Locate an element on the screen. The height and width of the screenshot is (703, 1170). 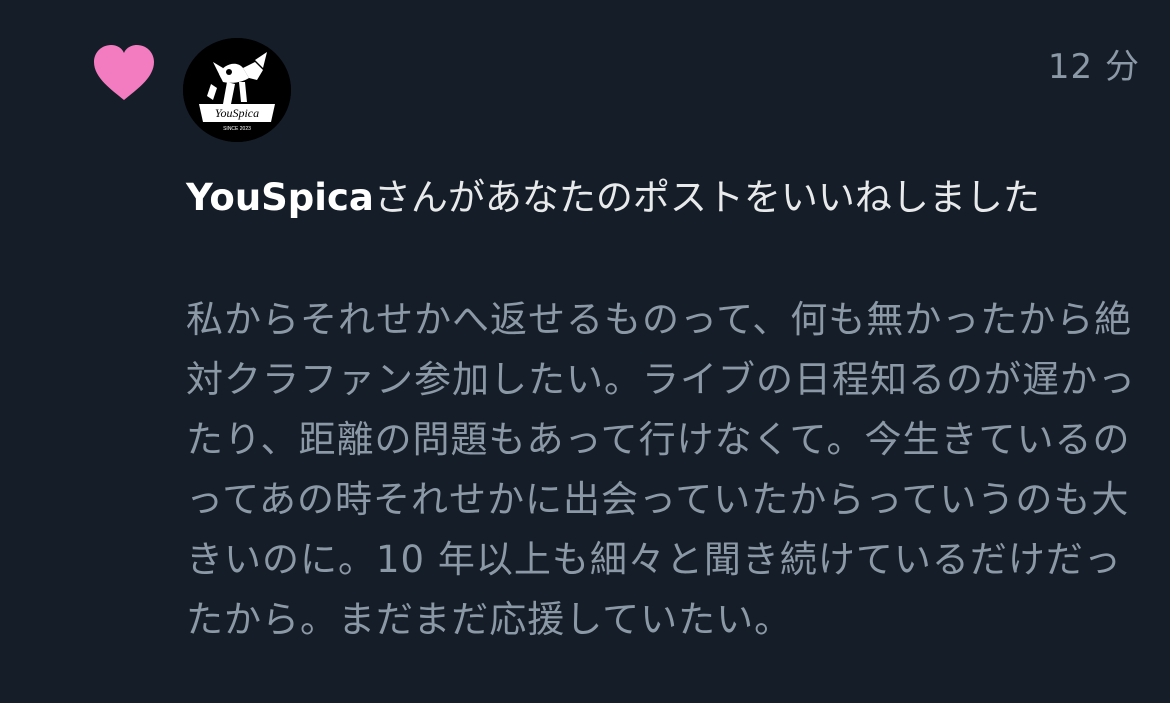
notification-headline: YouSpicaさんがあなたのポストをいいねしました is located at coordinates (661, 198).